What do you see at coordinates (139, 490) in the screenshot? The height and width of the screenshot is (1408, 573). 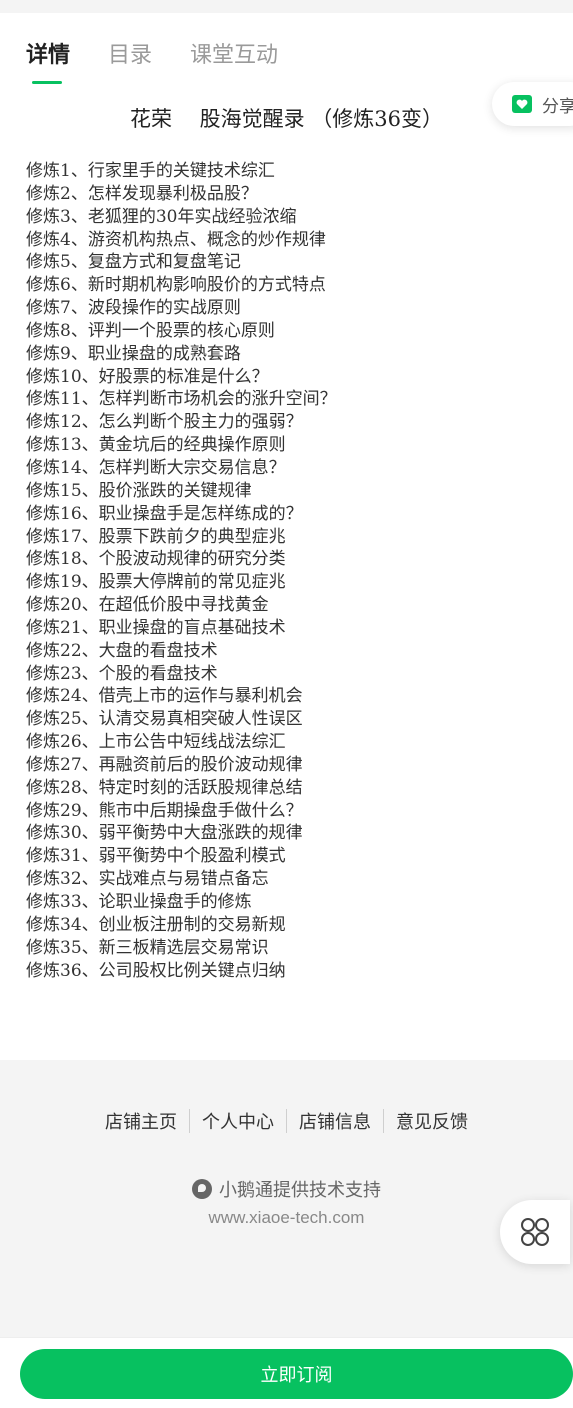 I see `chapter-item: 修炼15、股价涨跌的关键规律` at bounding box center [139, 490].